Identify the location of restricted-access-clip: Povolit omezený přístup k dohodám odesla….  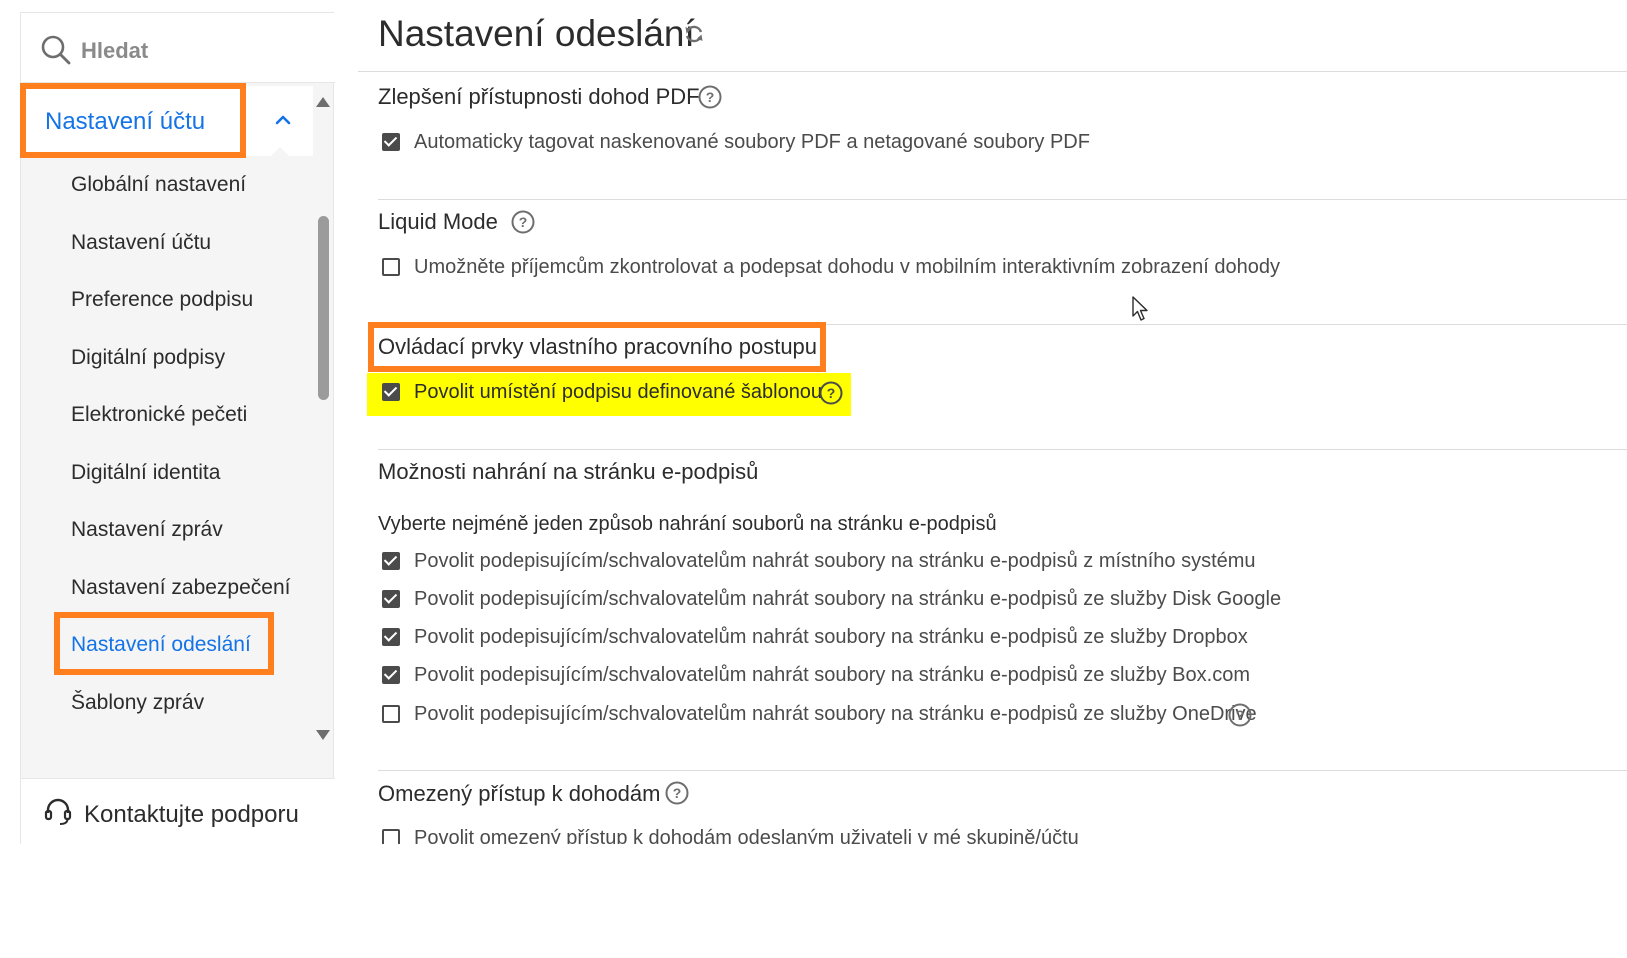
(993, 832).